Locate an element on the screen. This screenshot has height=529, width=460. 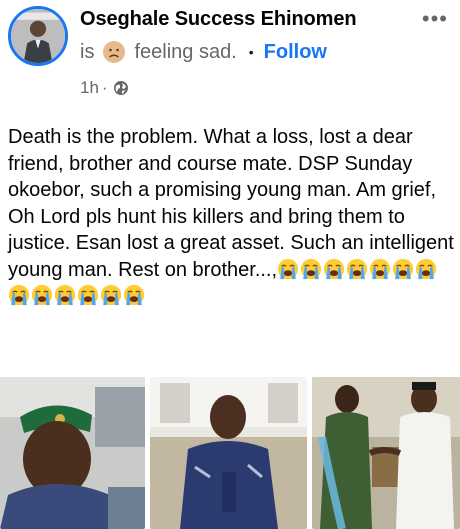
photo-officer-beret is located at coordinates (72, 453).